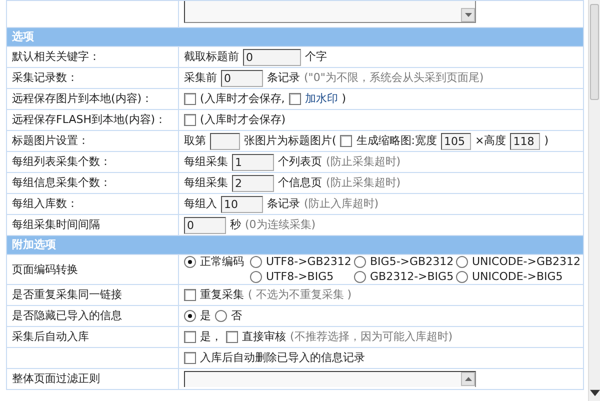  I want to click on hint-text: (防止入库超时), so click(341, 204).